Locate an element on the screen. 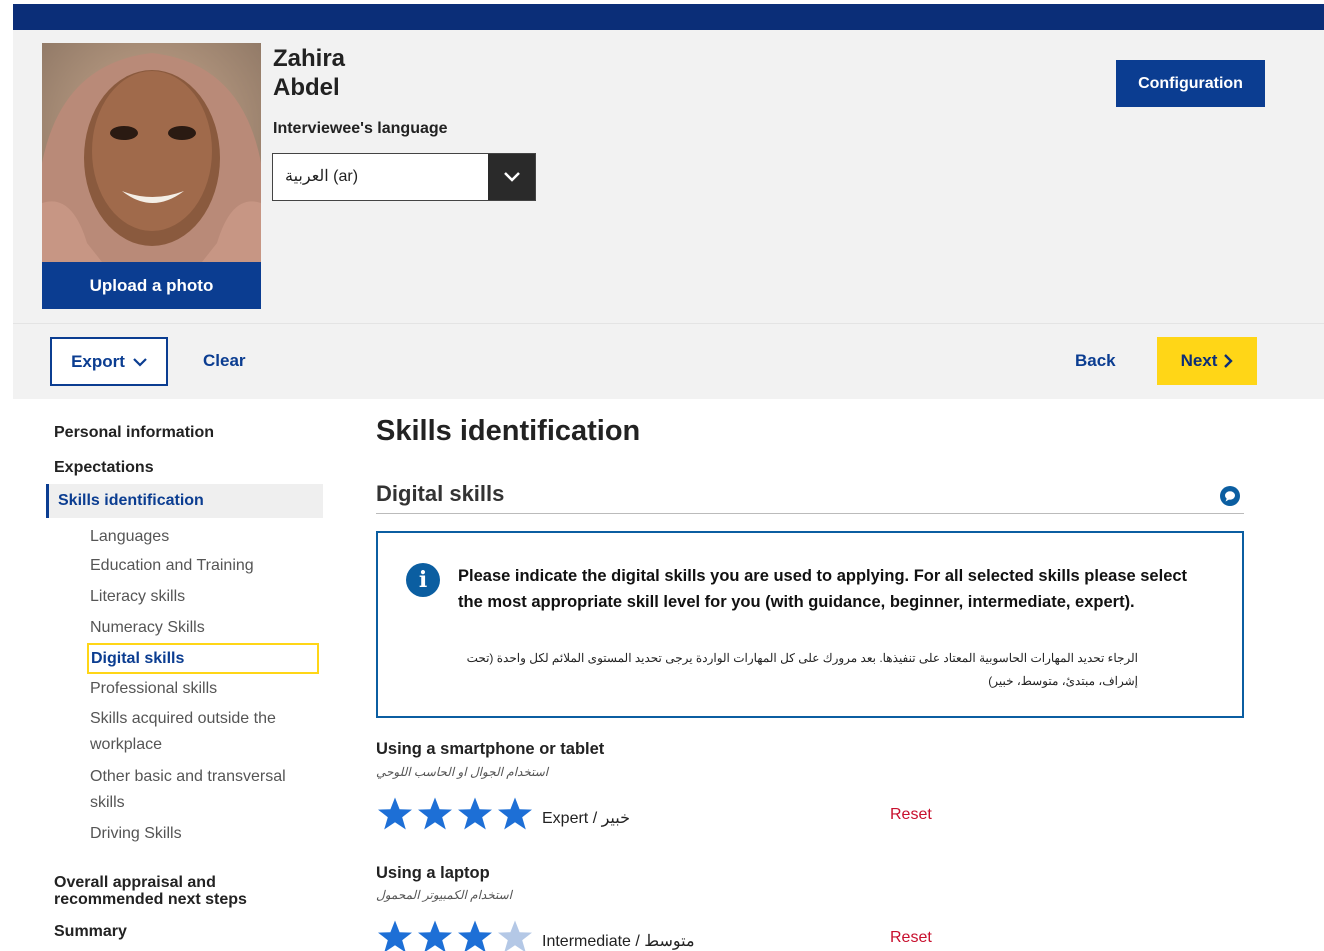 The width and height of the screenshot is (1324, 951). configuration-button: Configuration is located at coordinates (1190, 83).